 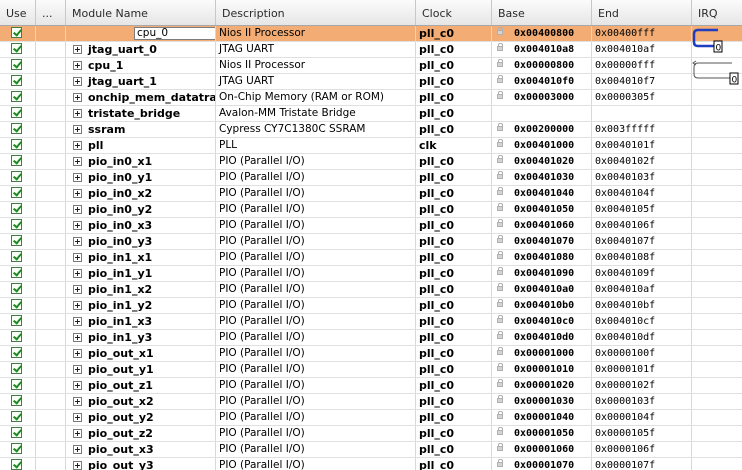 What do you see at coordinates (141, 353) in the screenshot?
I see `module-name-cell: pio_out_x1` at bounding box center [141, 353].